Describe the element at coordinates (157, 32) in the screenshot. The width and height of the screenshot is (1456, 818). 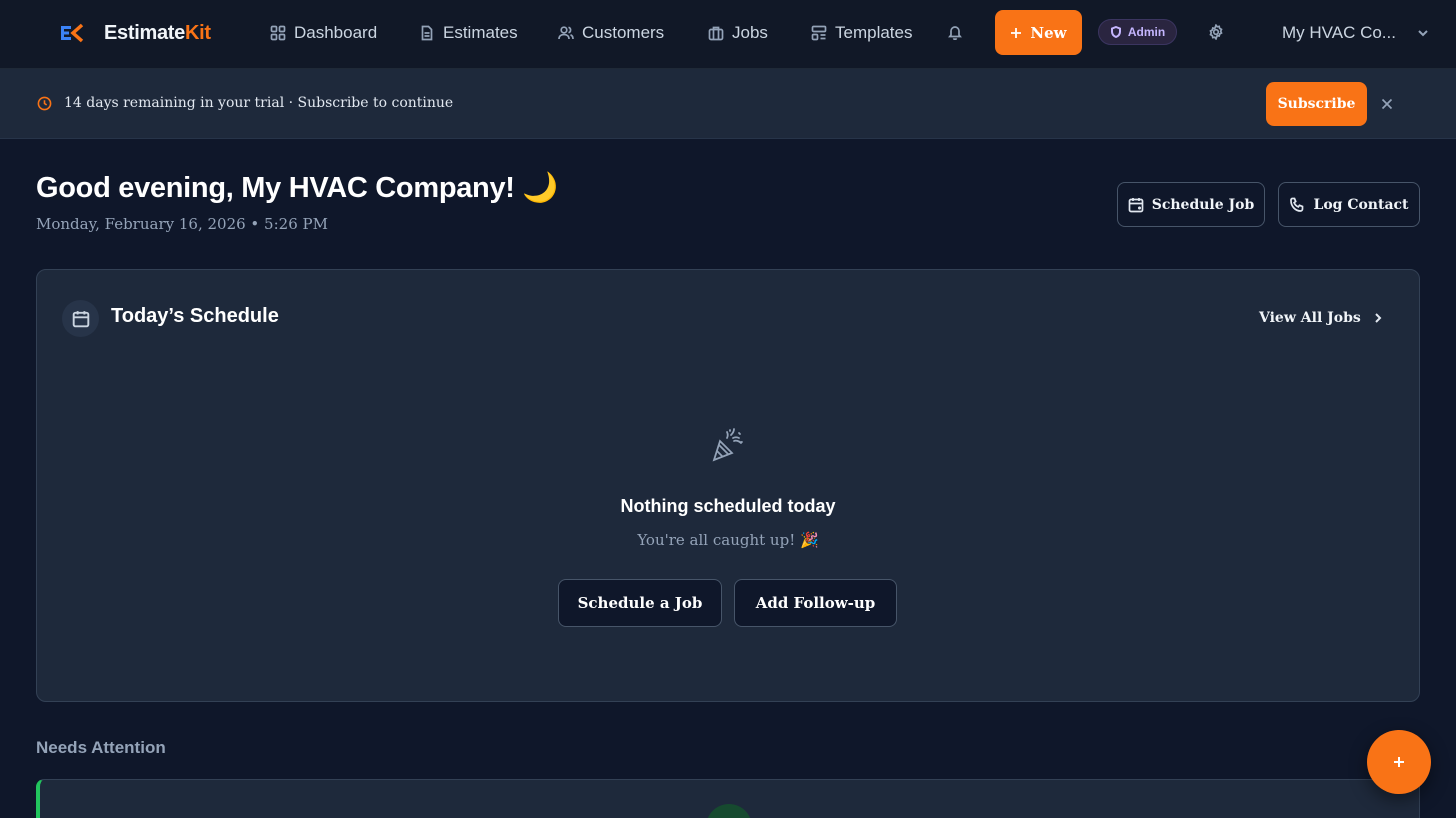
I see `app-name: EstimateKit` at that location.